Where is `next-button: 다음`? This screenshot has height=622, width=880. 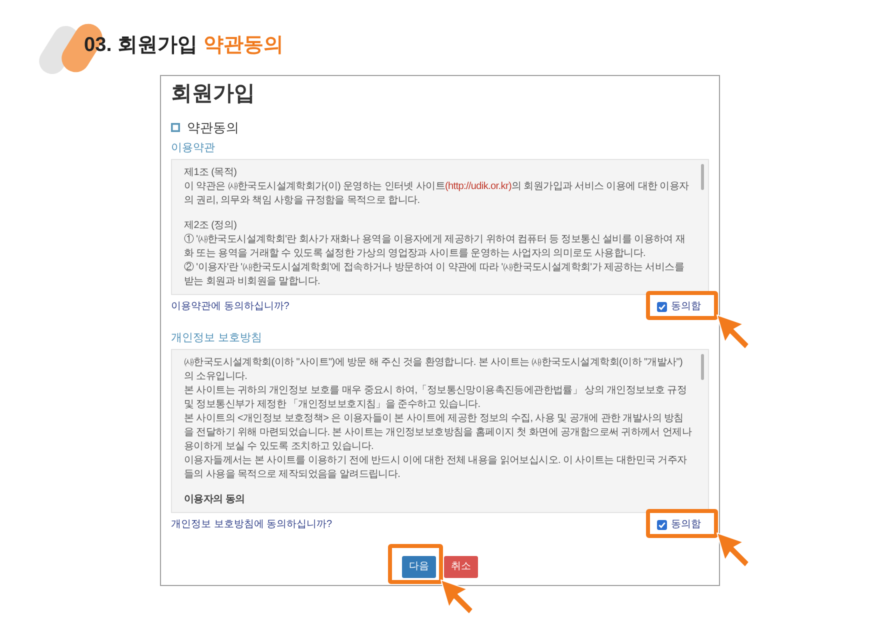
next-button: 다음 is located at coordinates (419, 567).